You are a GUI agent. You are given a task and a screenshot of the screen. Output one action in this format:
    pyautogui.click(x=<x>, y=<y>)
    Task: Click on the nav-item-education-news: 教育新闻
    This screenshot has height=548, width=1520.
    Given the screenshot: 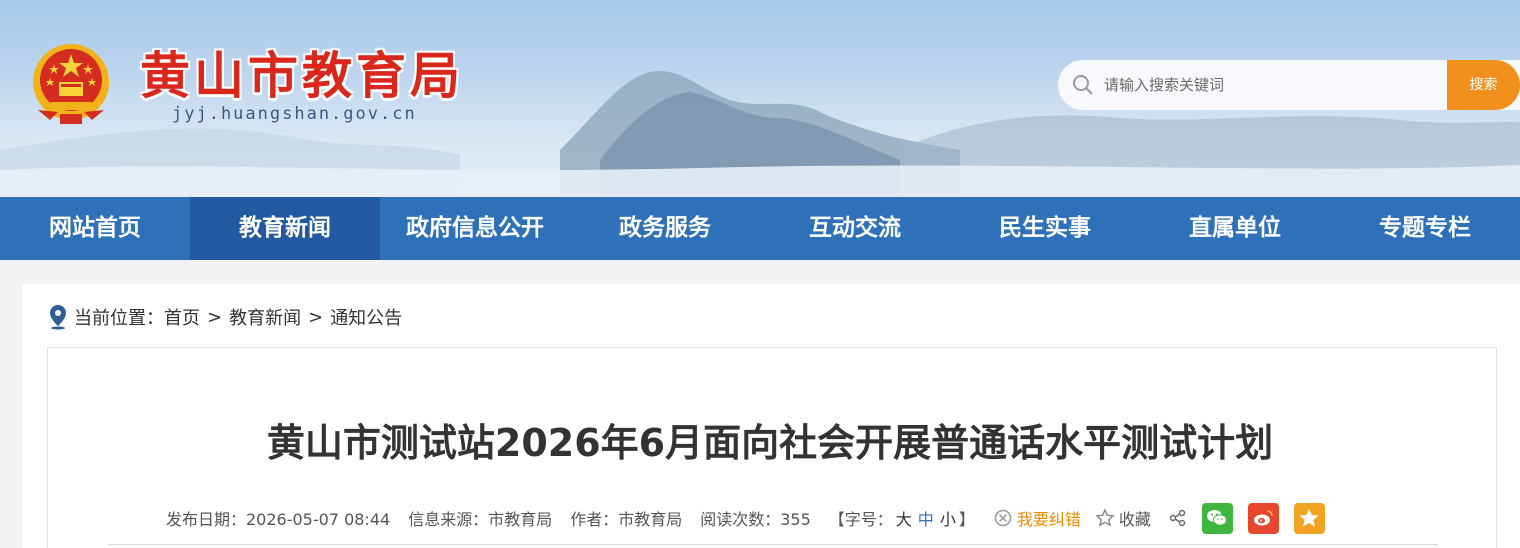 What is the action you would take?
    pyautogui.click(x=285, y=228)
    